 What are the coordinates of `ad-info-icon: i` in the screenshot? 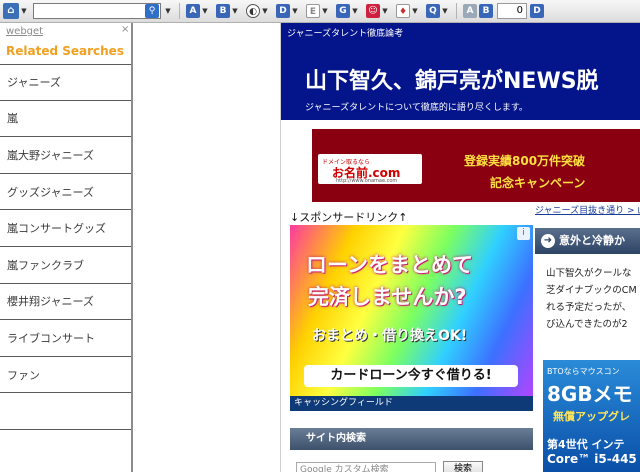 It's located at (523, 233).